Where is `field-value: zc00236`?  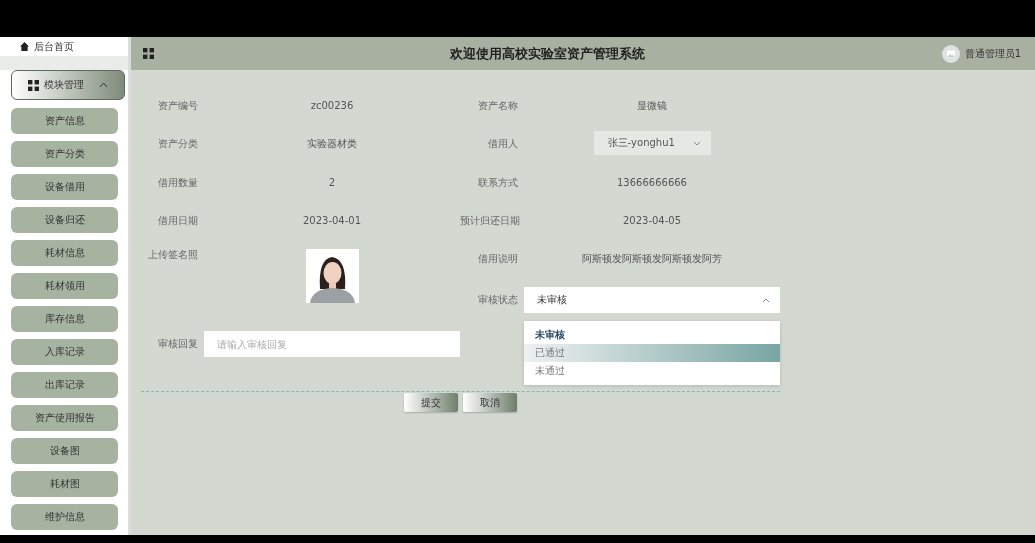 field-value: zc00236 is located at coordinates (332, 106).